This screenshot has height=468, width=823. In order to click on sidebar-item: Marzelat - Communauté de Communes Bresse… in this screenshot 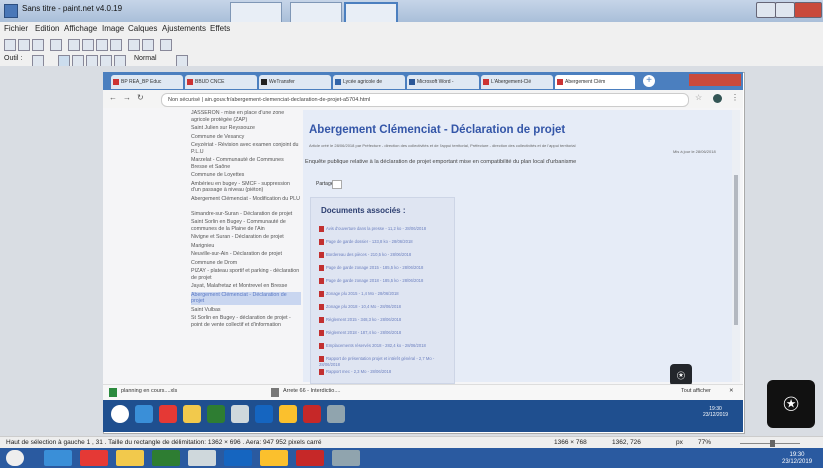, I will do `click(246, 163)`.